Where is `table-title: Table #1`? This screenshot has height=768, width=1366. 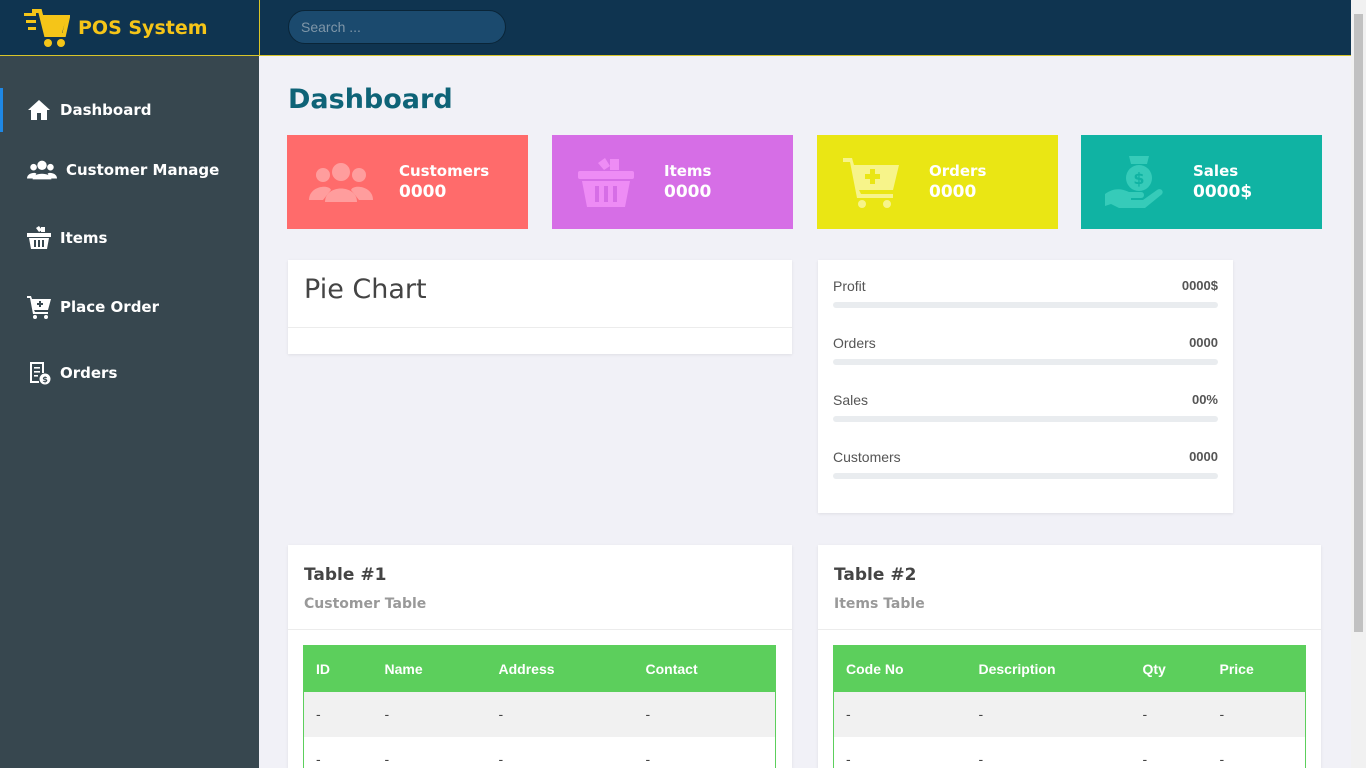 table-title: Table #1 is located at coordinates (345, 575).